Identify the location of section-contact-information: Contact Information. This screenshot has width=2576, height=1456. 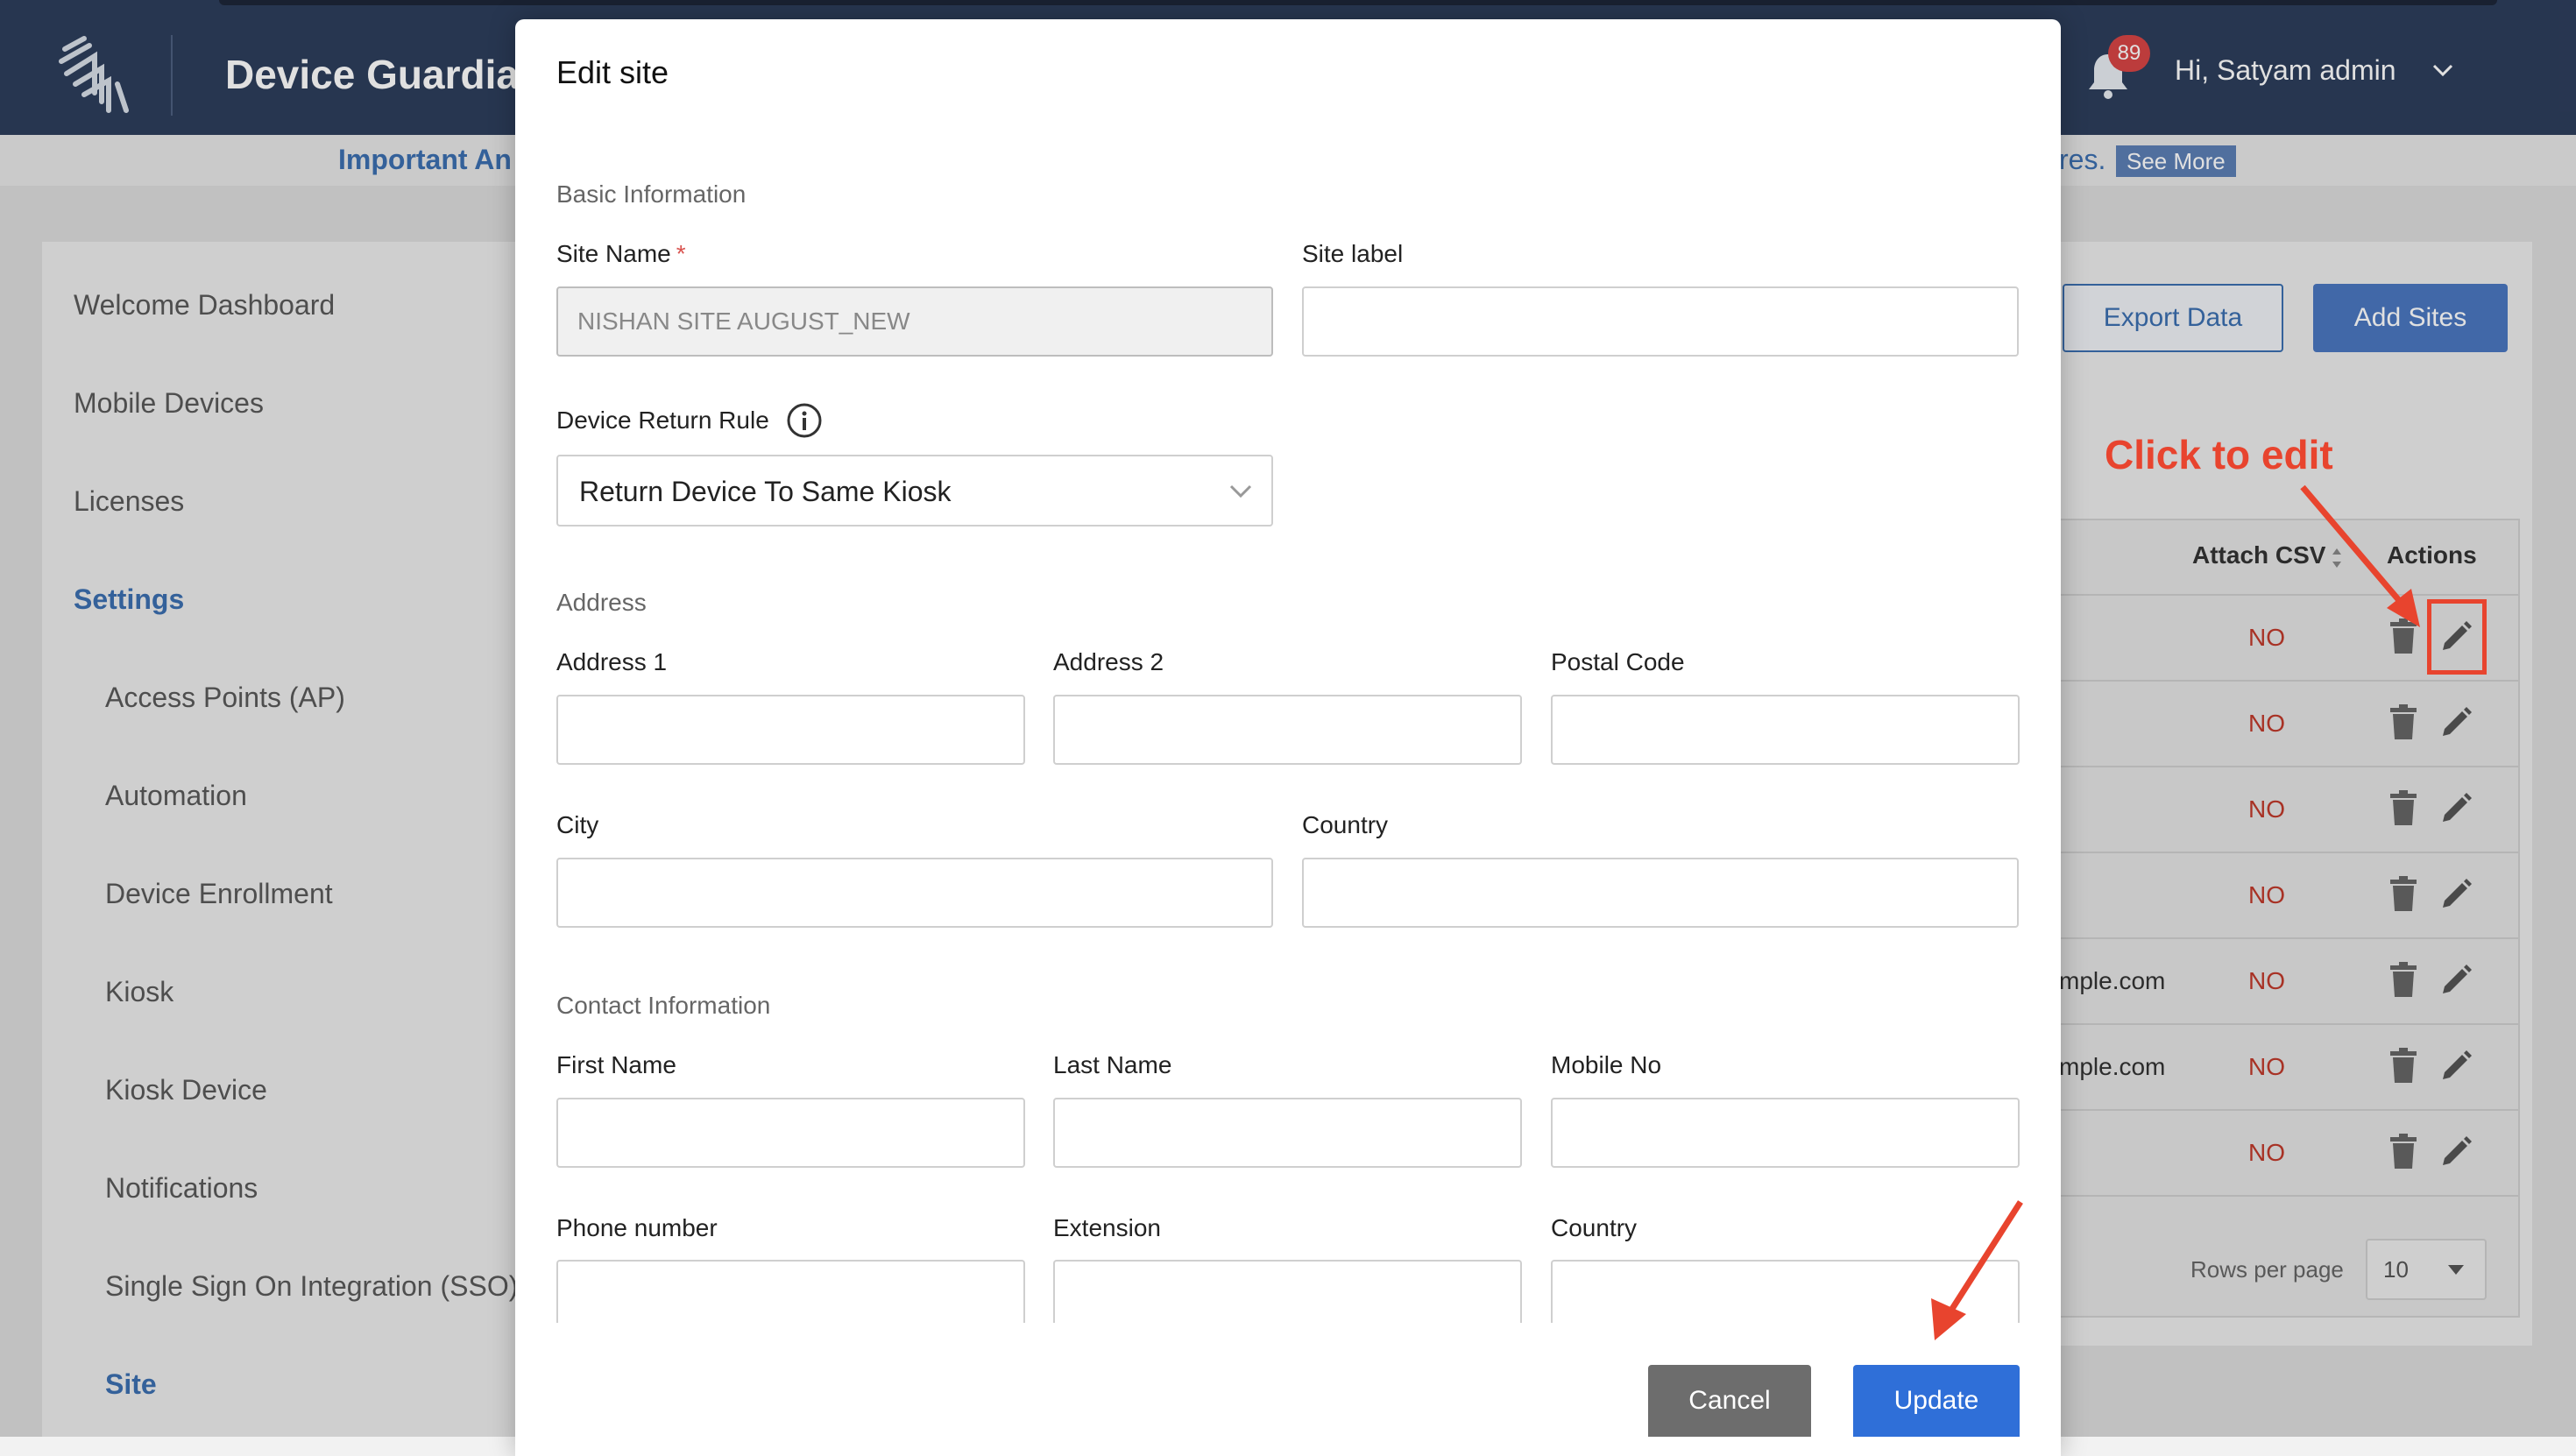
(663, 1005).